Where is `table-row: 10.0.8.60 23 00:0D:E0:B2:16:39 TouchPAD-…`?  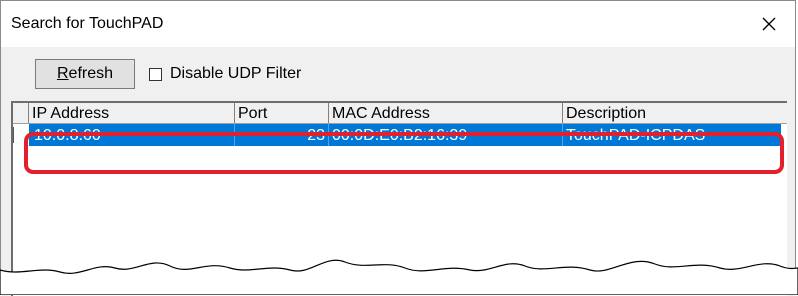
table-row: 10.0.8.60 23 00:0D:E0:B2:16:39 TouchPAD-… is located at coordinates (400, 135).